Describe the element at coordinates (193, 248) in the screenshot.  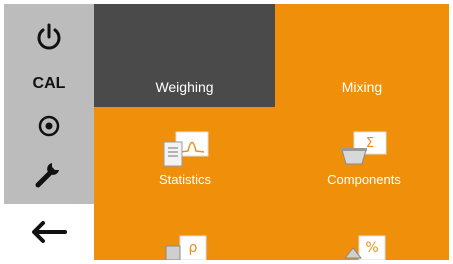
I see `svg-text: ρ` at that location.